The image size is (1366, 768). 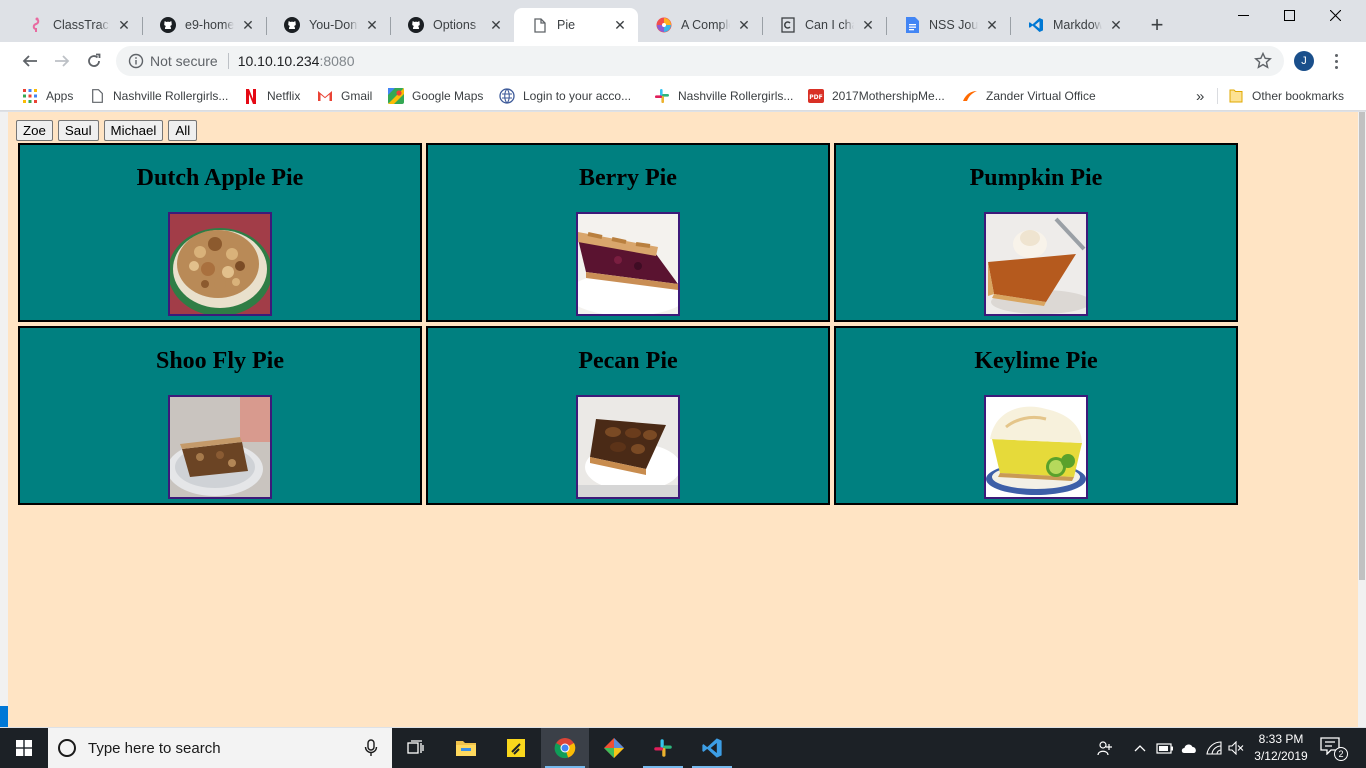 I want to click on tab-complete-guide: A Complete Guide ✕, so click(x=700, y=25).